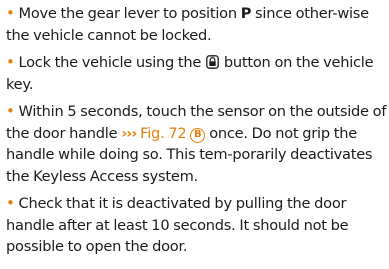  Describe the element at coordinates (198, 135) in the screenshot. I see `figure-callout-badge: B` at that location.